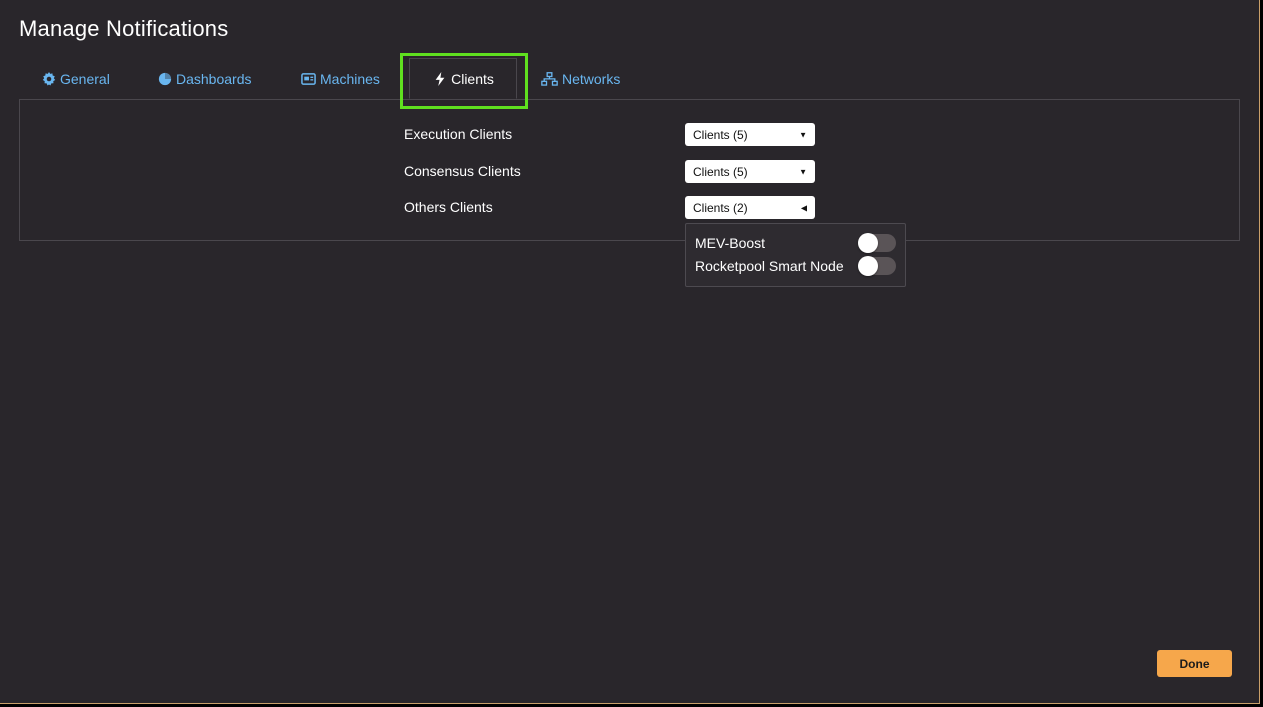 The image size is (1263, 707). I want to click on others-clients-label: Others Clients, so click(448, 207).